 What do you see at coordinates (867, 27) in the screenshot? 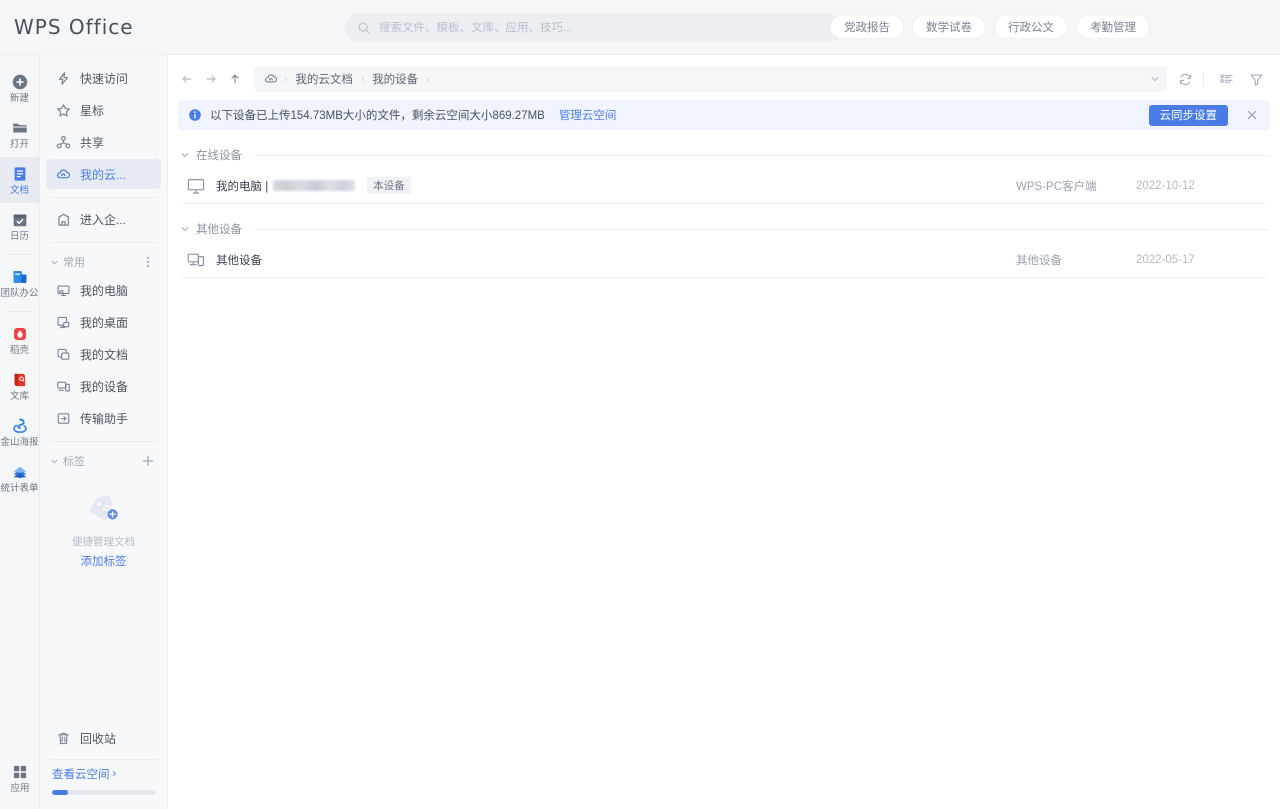
I see `quick-link-0: 党政报告` at bounding box center [867, 27].